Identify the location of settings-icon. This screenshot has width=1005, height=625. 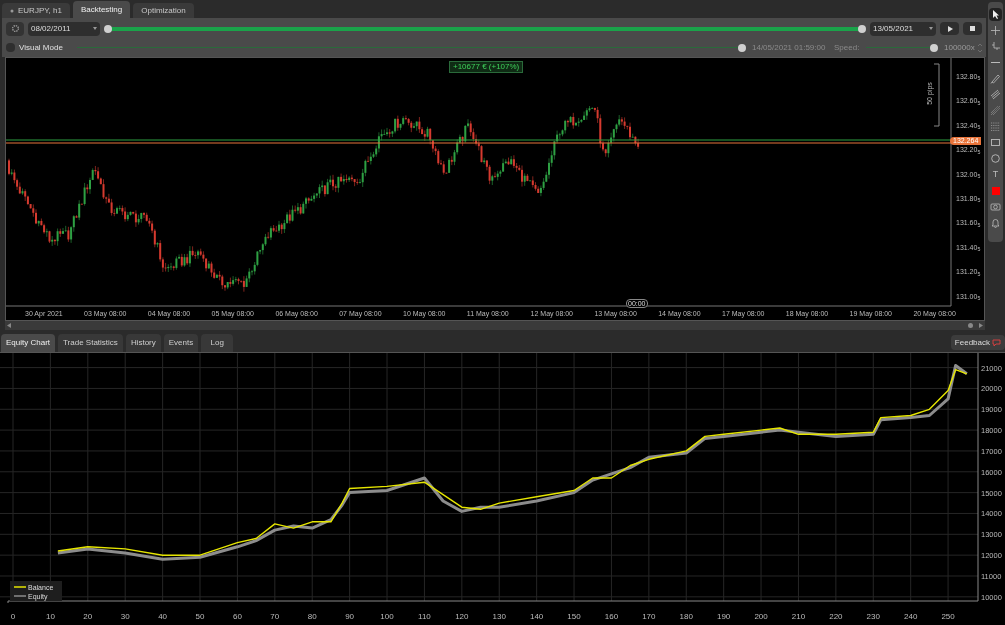
(15, 28).